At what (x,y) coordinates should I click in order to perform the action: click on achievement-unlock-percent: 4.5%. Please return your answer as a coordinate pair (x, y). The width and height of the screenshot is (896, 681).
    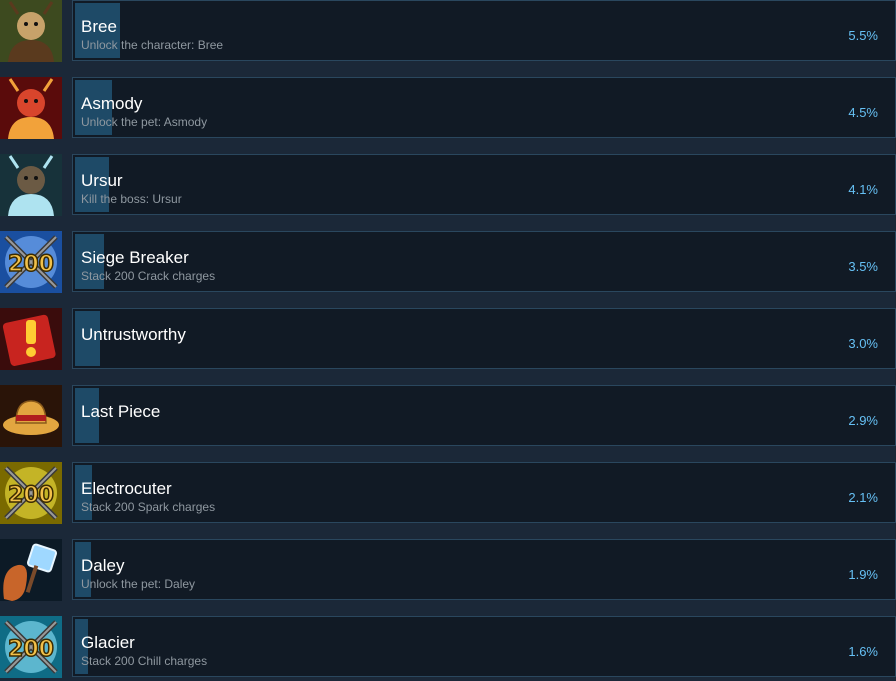
    Looking at the image, I should click on (863, 112).